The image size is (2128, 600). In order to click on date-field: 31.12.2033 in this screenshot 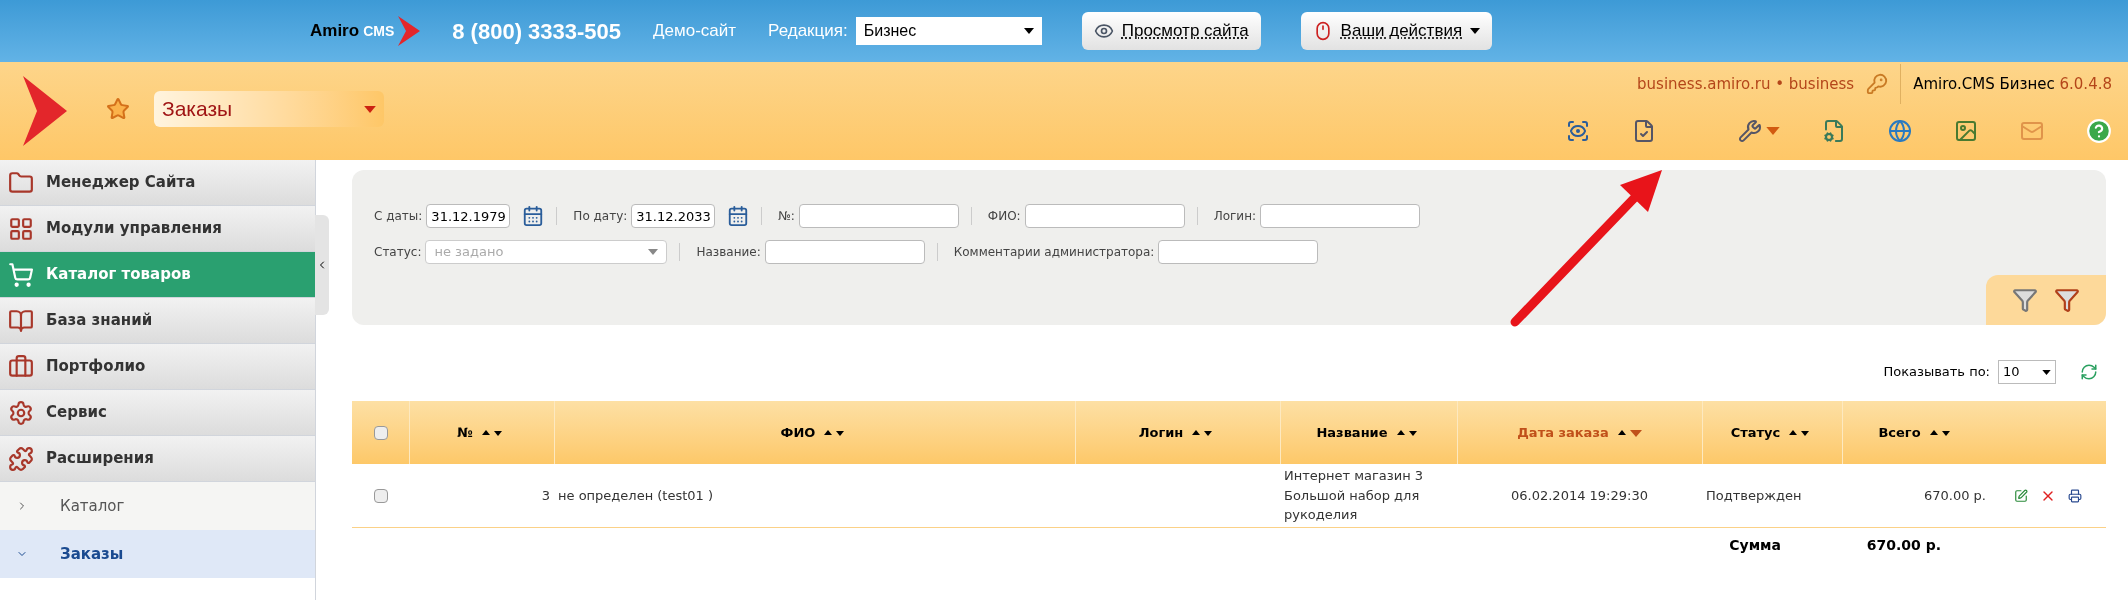, I will do `click(673, 216)`.